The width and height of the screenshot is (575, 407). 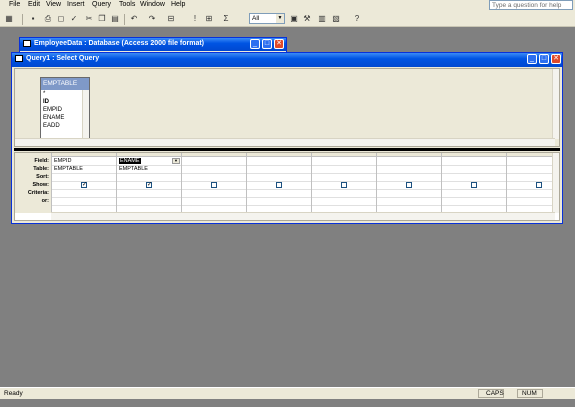 What do you see at coordinates (178, 4) in the screenshot?
I see `menu-help: Help` at bounding box center [178, 4].